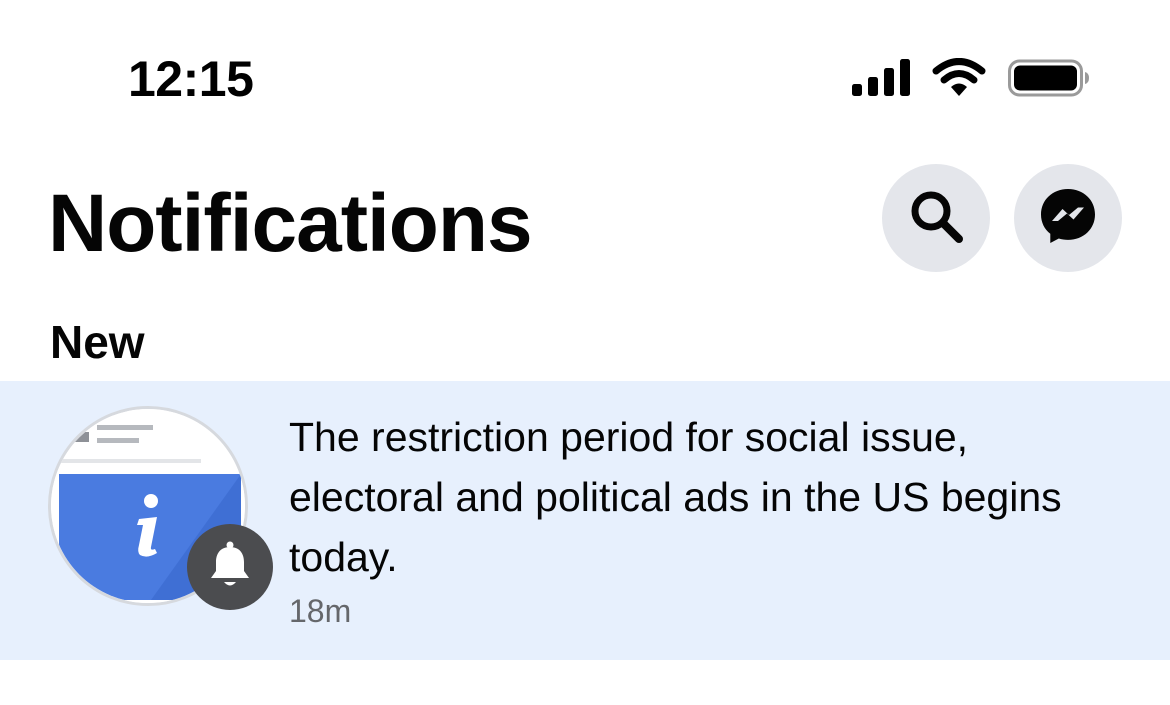 The image size is (1170, 705). Describe the element at coordinates (290, 223) in the screenshot. I see `page-title: Notifications` at that location.